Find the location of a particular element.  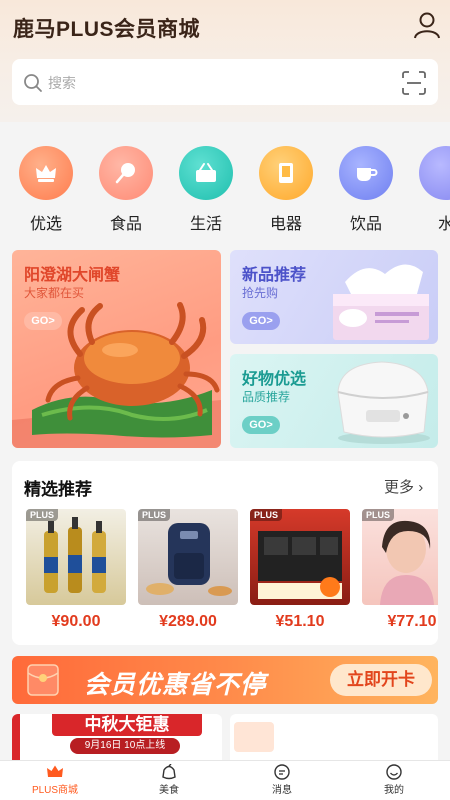

more-link: 更多 › is located at coordinates (403, 486).